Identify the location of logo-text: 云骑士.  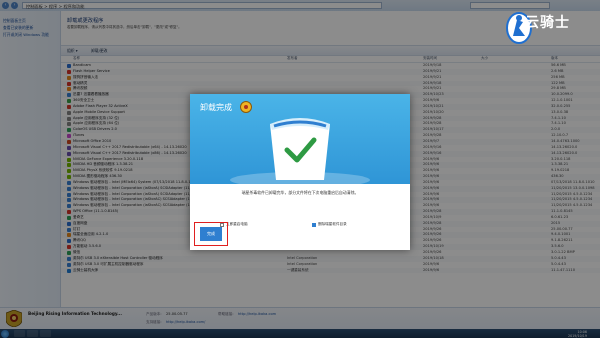
(547, 23).